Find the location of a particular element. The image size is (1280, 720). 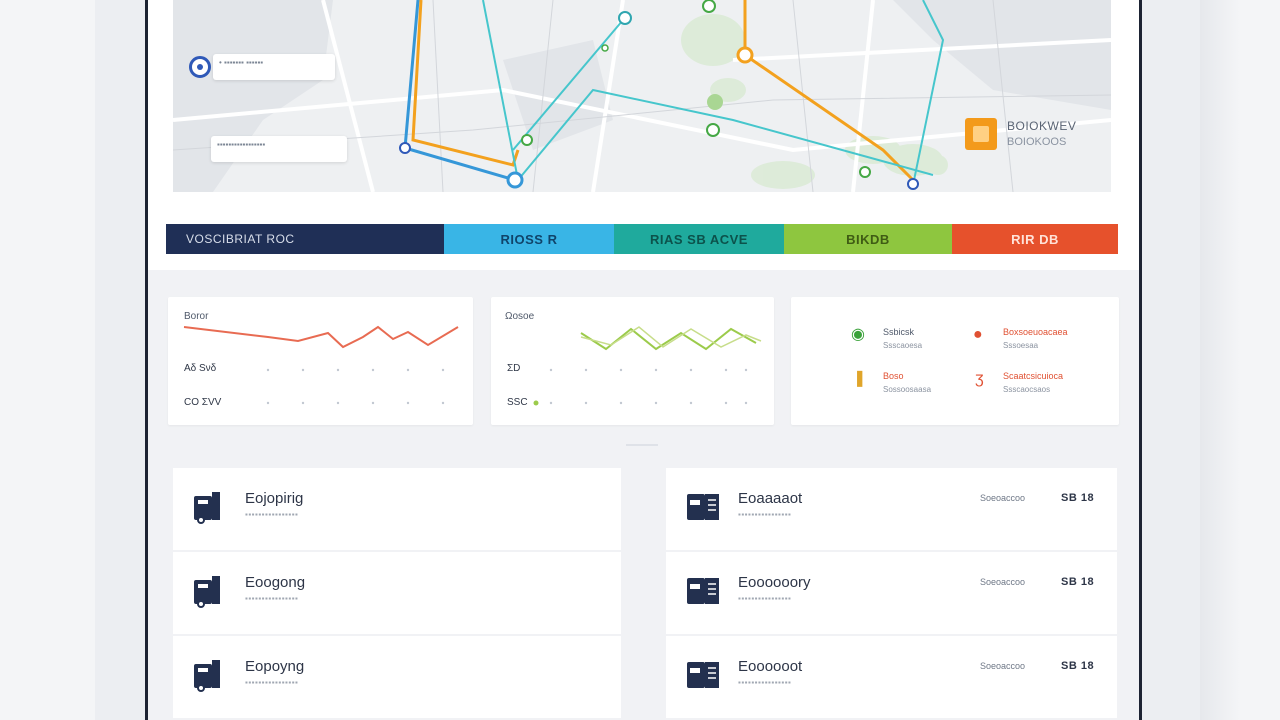

chart1-row1-label: Aδ Sνδ is located at coordinates (200, 368).